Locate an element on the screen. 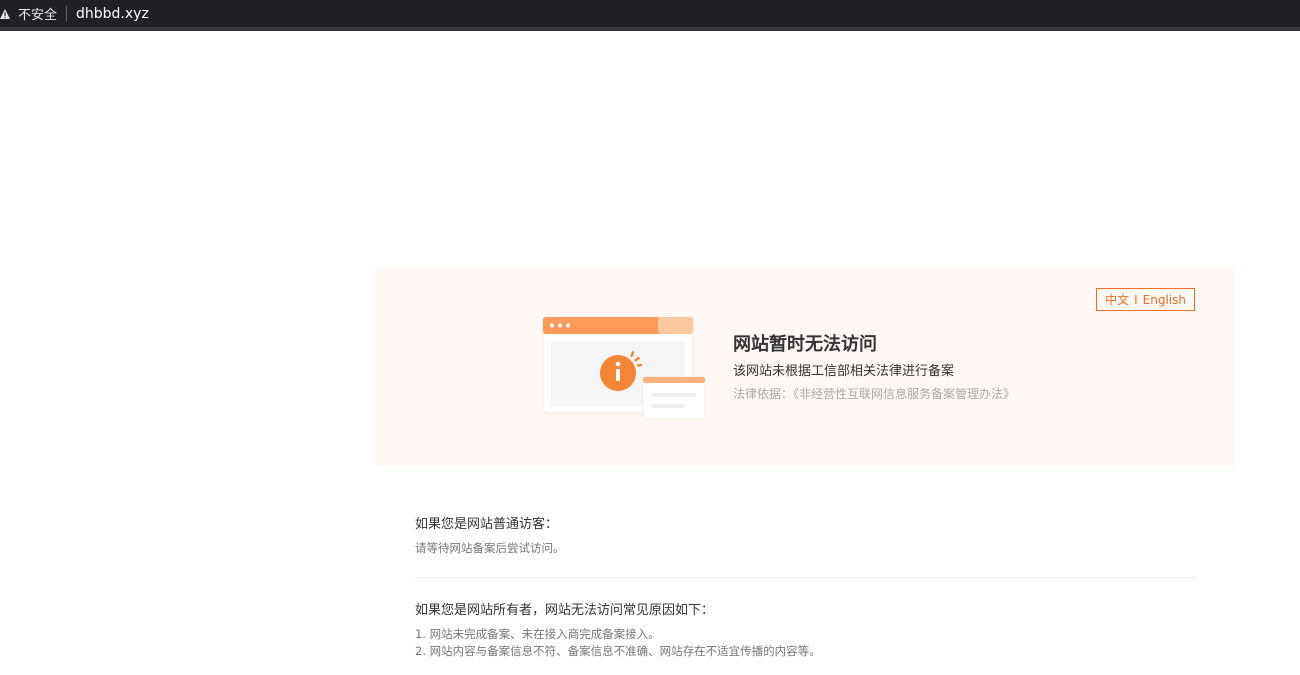 The image size is (1300, 675). legal-basis: 法律依据：《非经营性互联网信息服务备案管理办法》 is located at coordinates (874, 394).